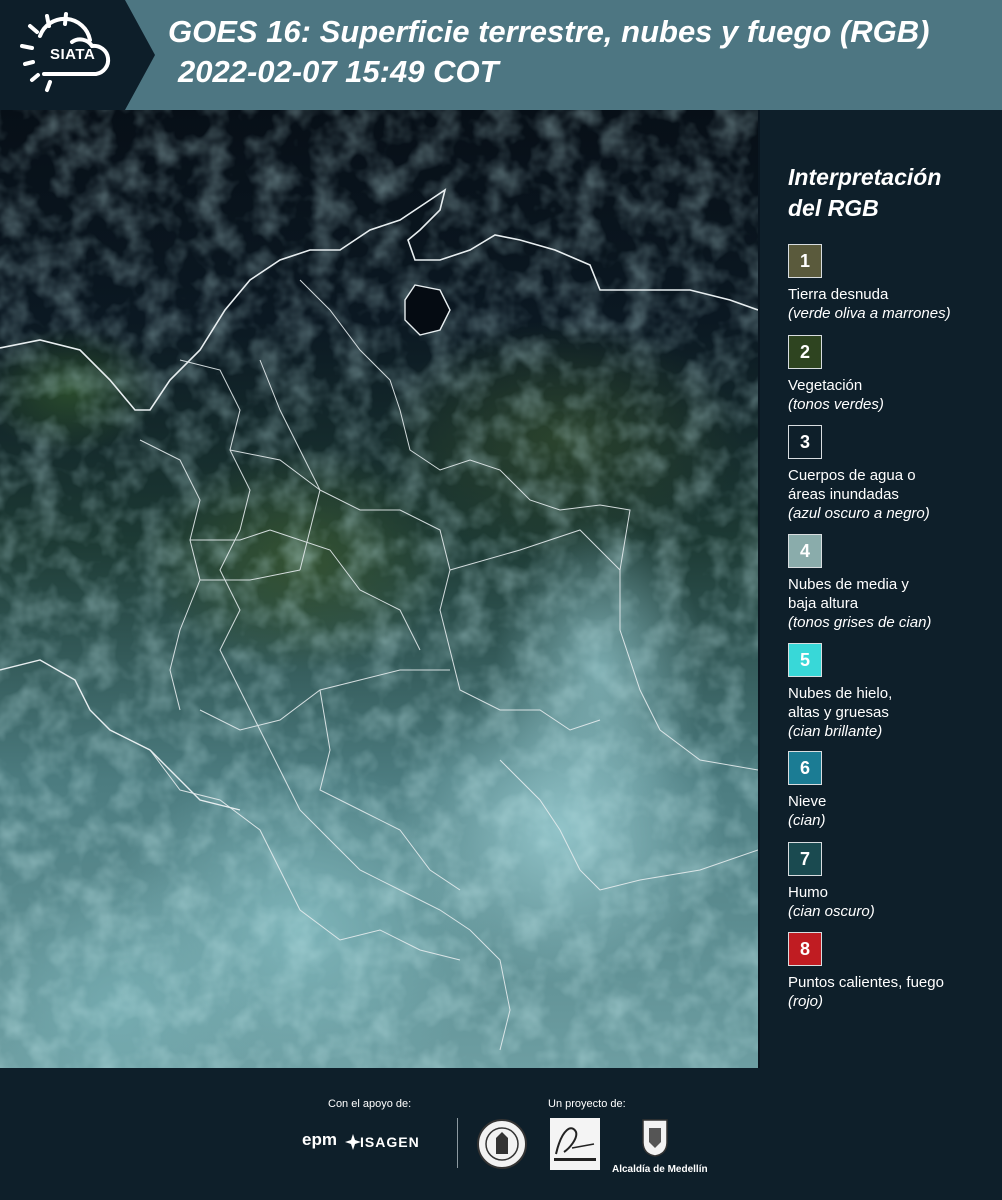  I want to click on legend-item-8: 8 Puntos calientes, fuego (rojo), so click(893, 971).